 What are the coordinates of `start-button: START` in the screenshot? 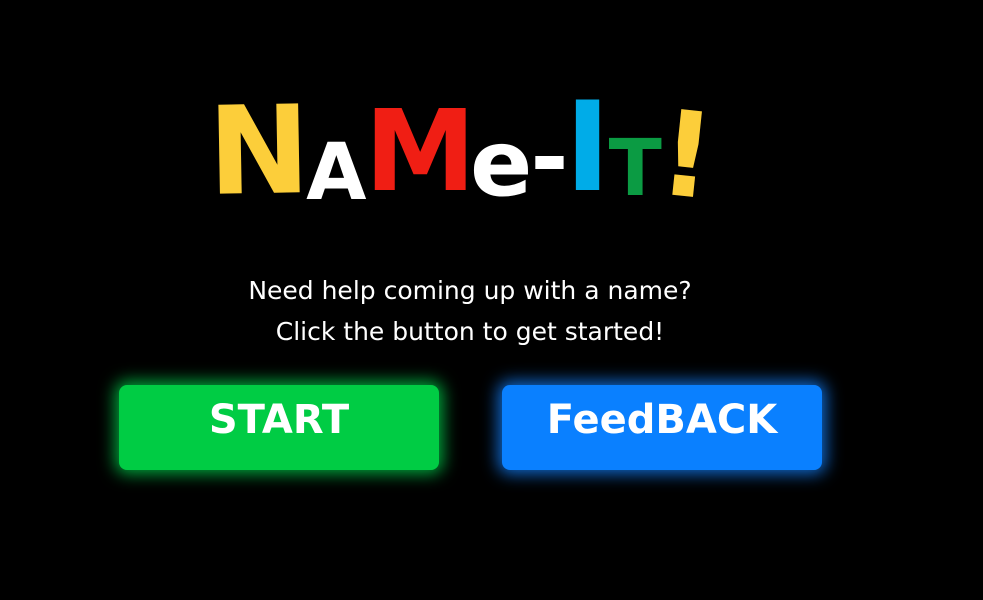 It's located at (279, 427).